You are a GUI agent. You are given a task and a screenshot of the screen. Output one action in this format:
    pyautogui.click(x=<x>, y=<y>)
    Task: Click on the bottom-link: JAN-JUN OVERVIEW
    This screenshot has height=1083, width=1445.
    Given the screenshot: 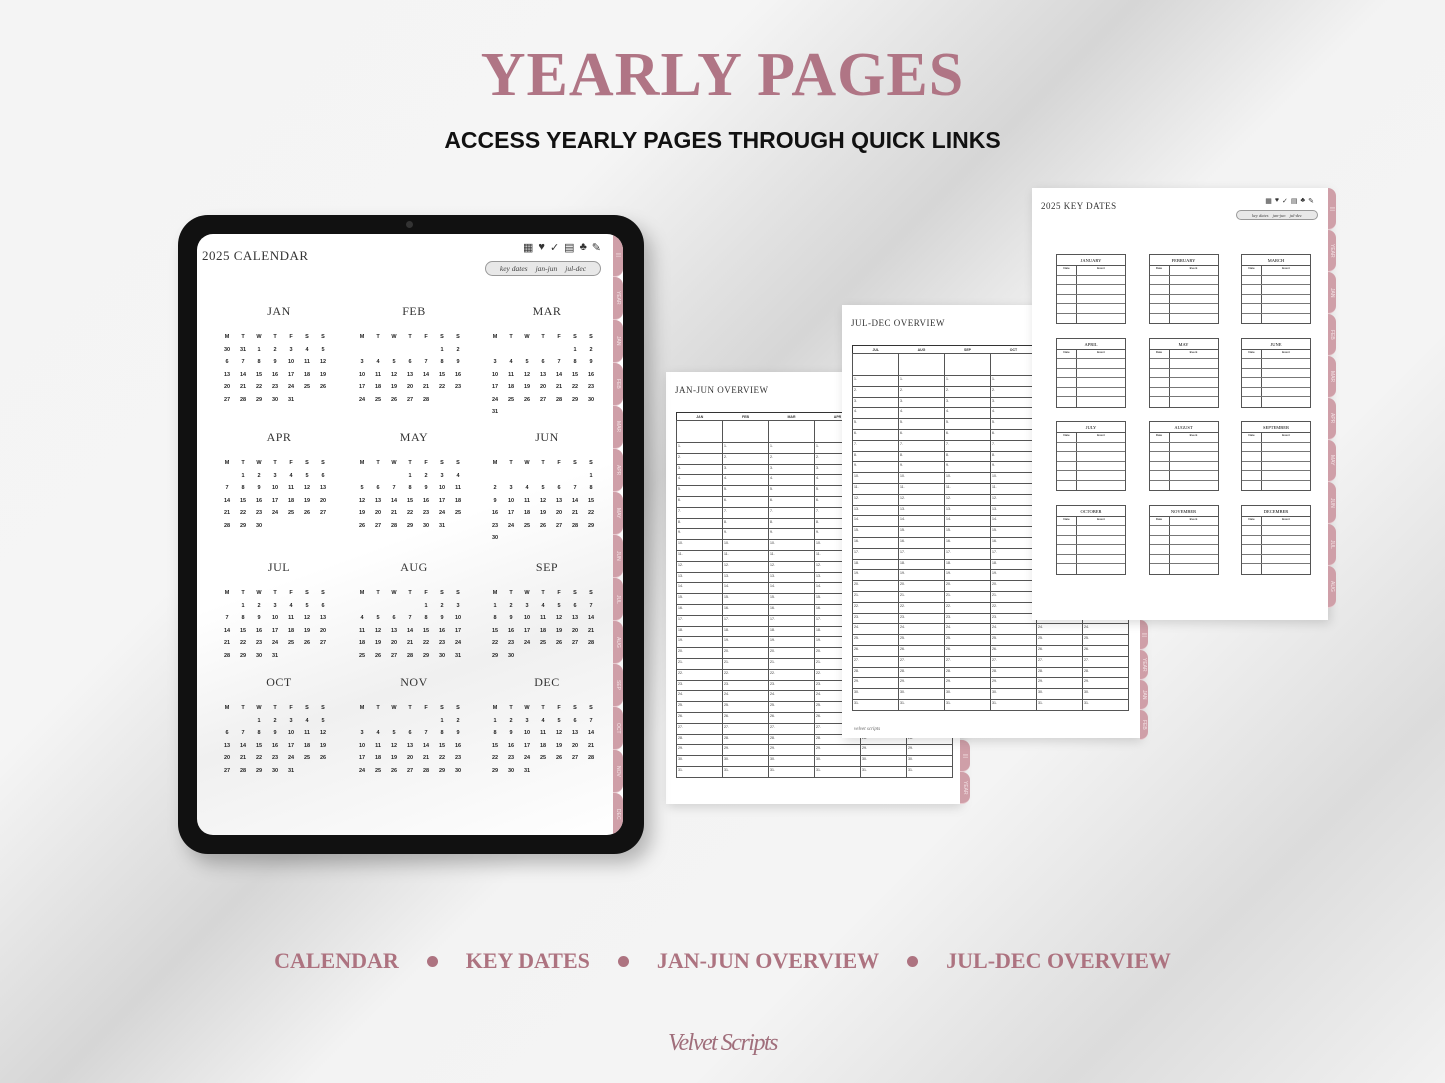 What is the action you would take?
    pyautogui.click(x=768, y=961)
    